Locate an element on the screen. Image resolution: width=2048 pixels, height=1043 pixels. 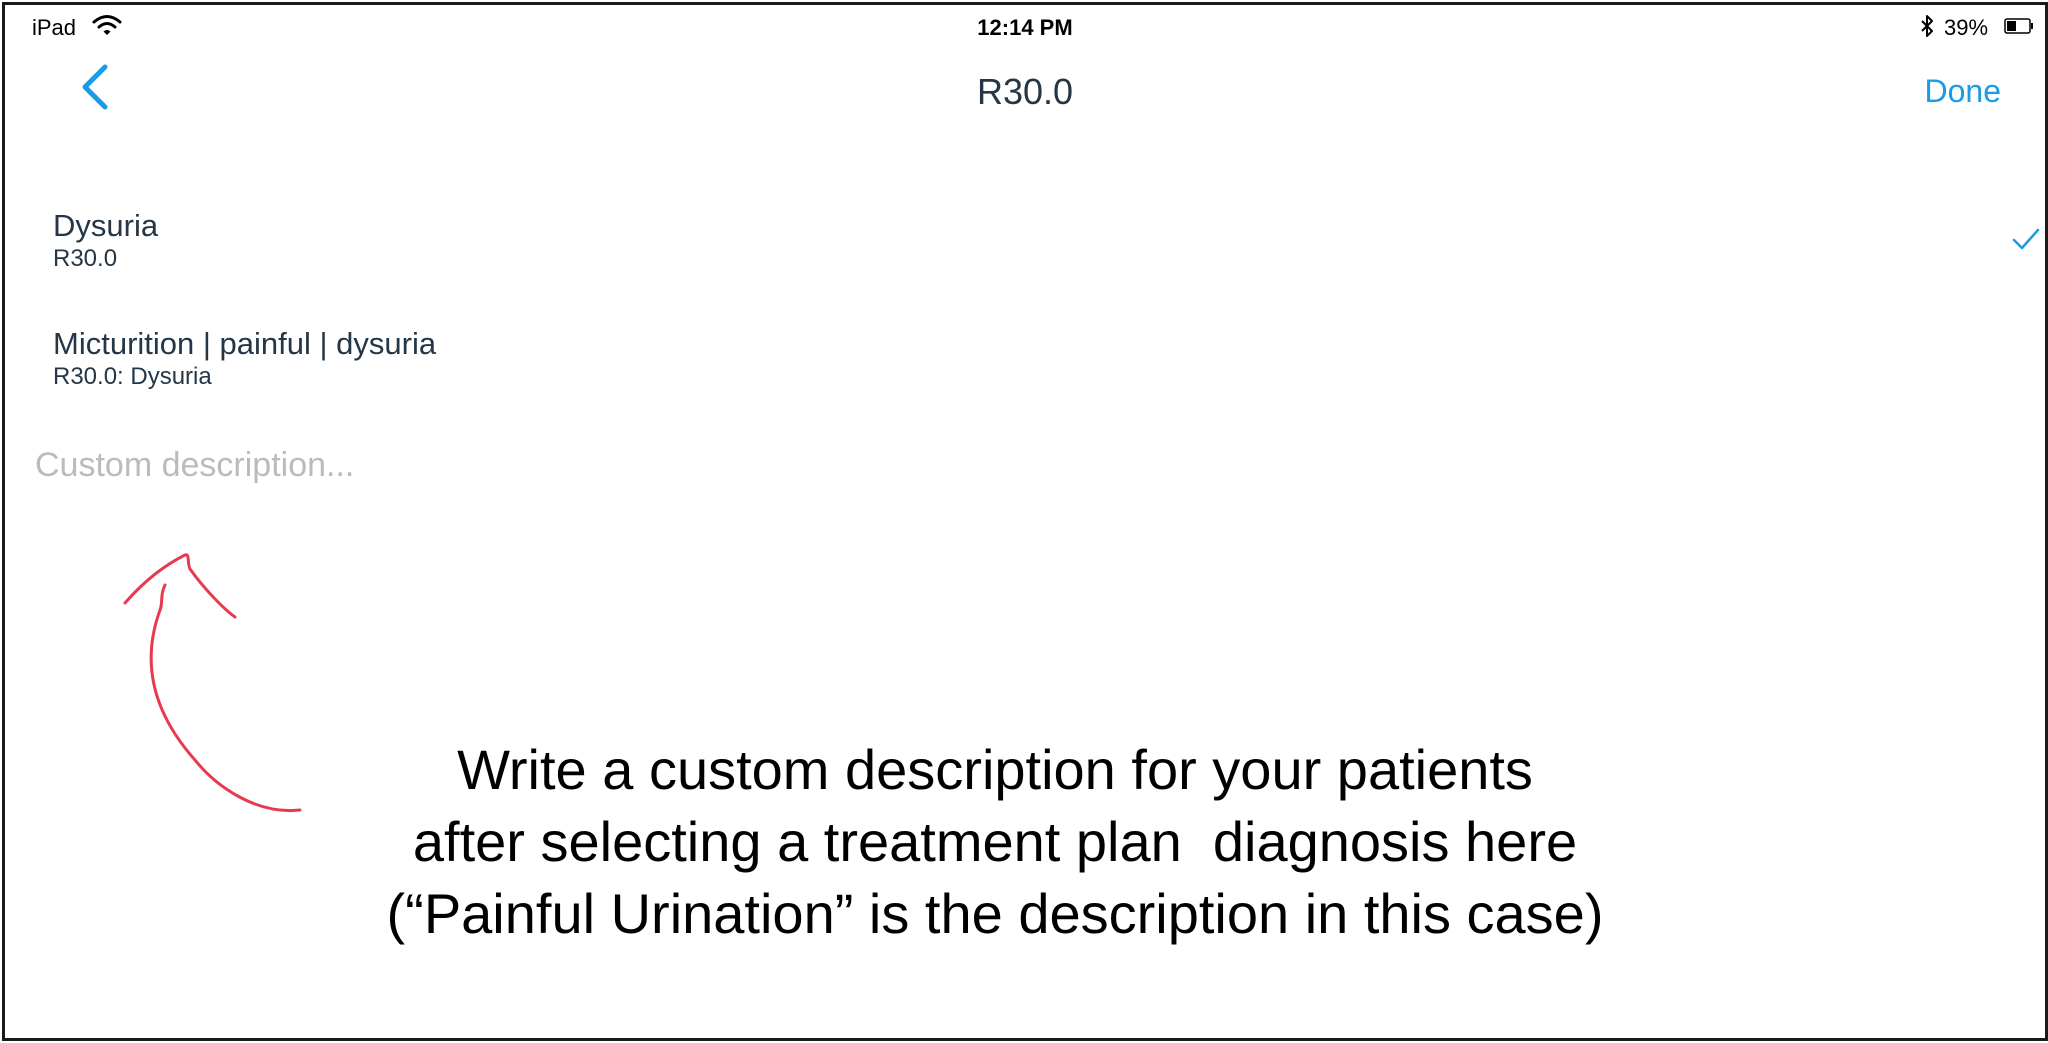
row-subtitle: R30.0: Dysuria is located at coordinates (132, 376).